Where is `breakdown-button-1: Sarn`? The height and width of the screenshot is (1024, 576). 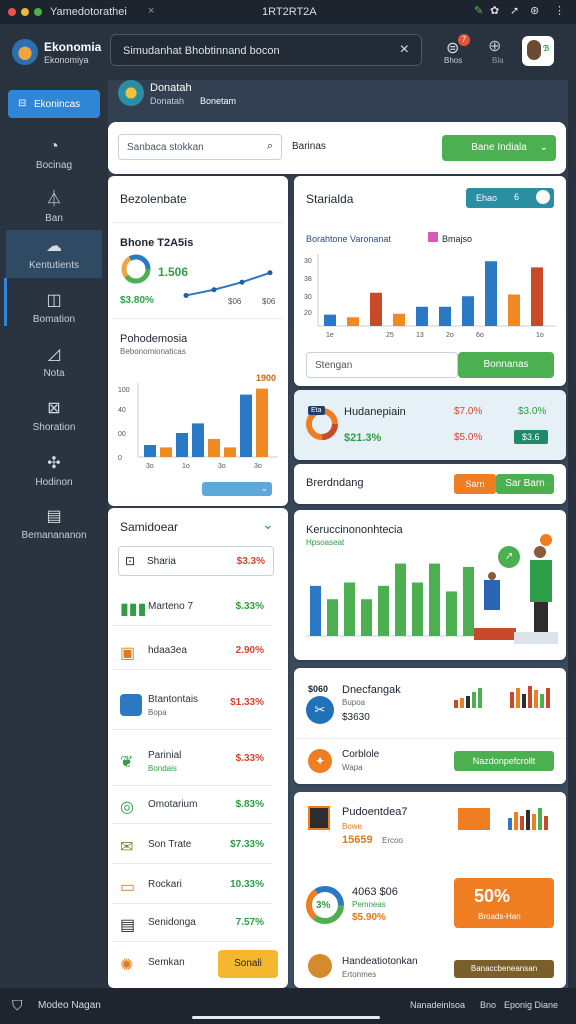 breakdown-button-1: Sarn is located at coordinates (475, 484).